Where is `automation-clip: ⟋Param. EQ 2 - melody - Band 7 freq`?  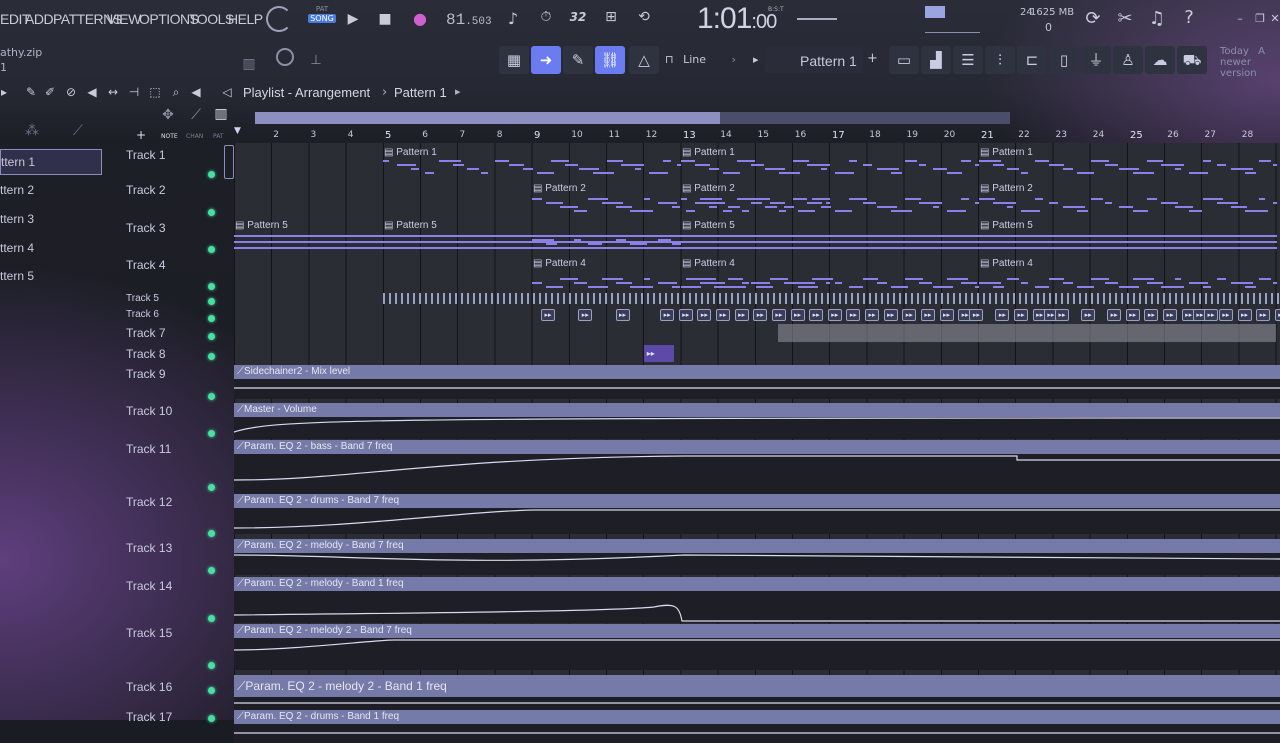 automation-clip: ⟋Param. EQ 2 - melody - Band 7 freq is located at coordinates (757, 546).